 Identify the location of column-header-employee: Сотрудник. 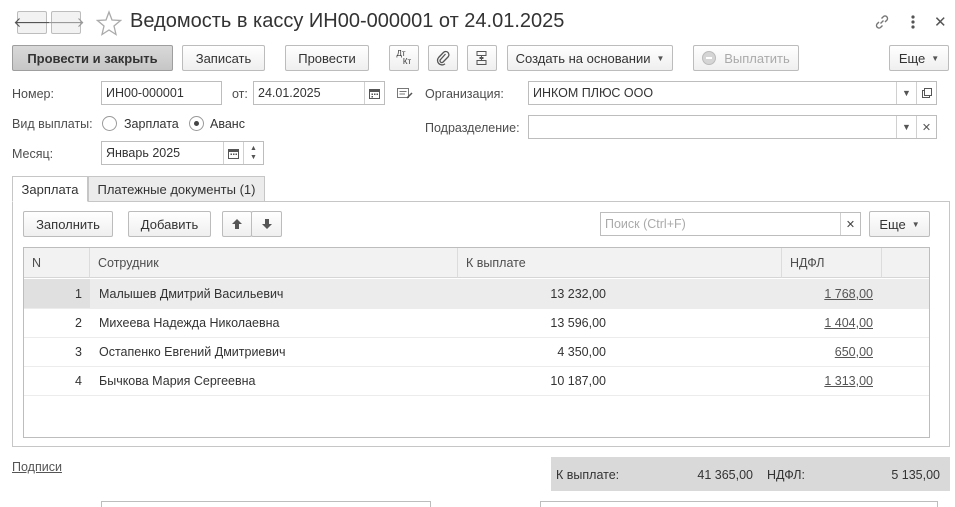
(274, 263).